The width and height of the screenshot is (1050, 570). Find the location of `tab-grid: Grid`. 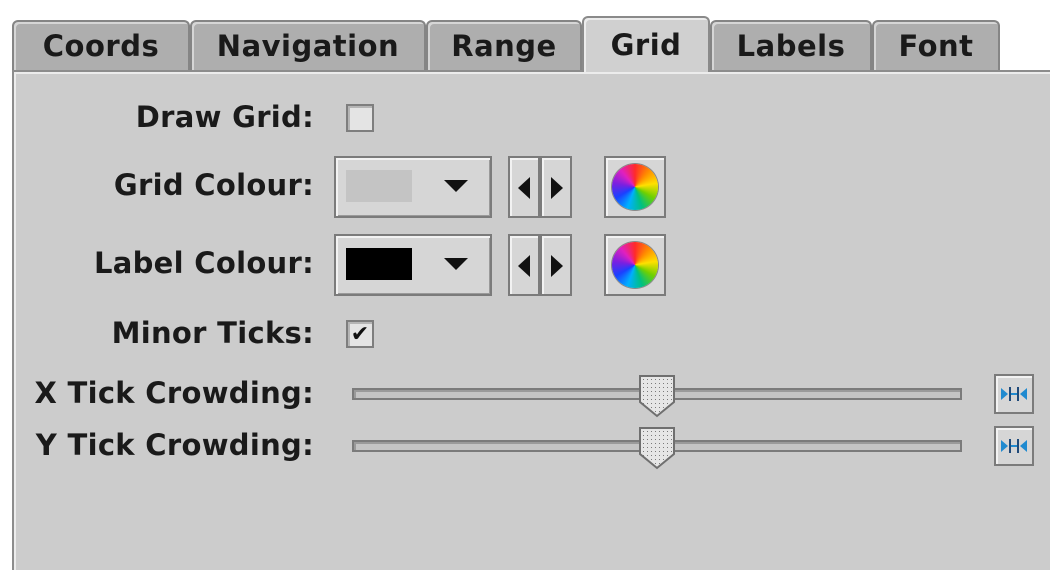

tab-grid: Grid is located at coordinates (646, 44).